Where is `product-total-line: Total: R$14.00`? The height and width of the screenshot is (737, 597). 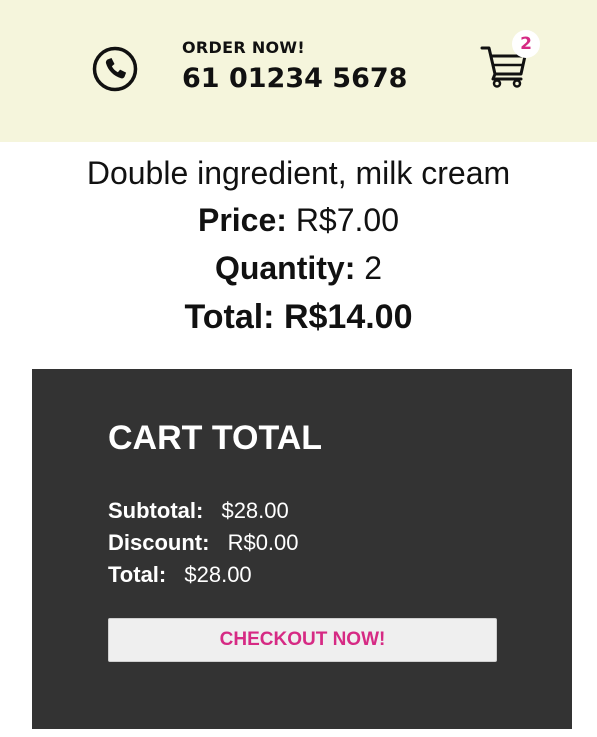
product-total-line: Total: R$14.00 is located at coordinates (298, 317).